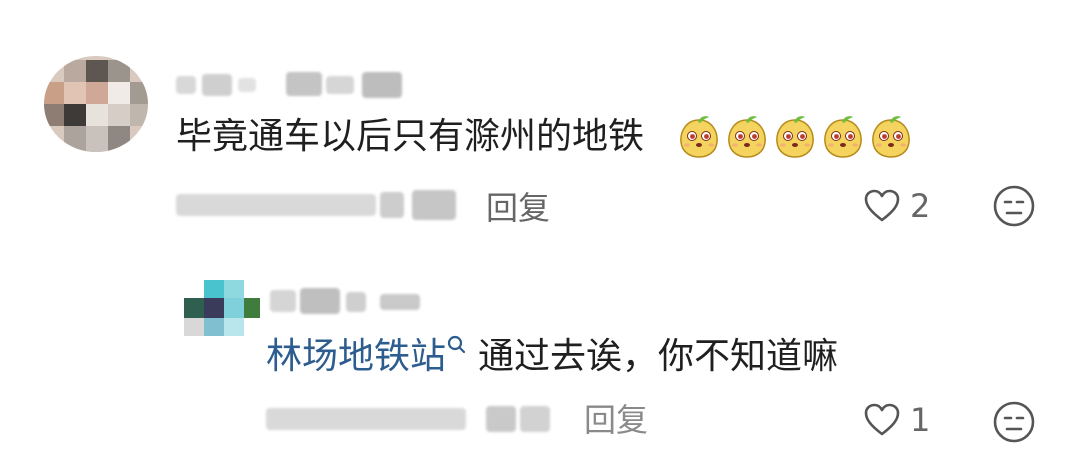  Describe the element at coordinates (96, 104) in the screenshot. I see `commenter-avatar` at that location.